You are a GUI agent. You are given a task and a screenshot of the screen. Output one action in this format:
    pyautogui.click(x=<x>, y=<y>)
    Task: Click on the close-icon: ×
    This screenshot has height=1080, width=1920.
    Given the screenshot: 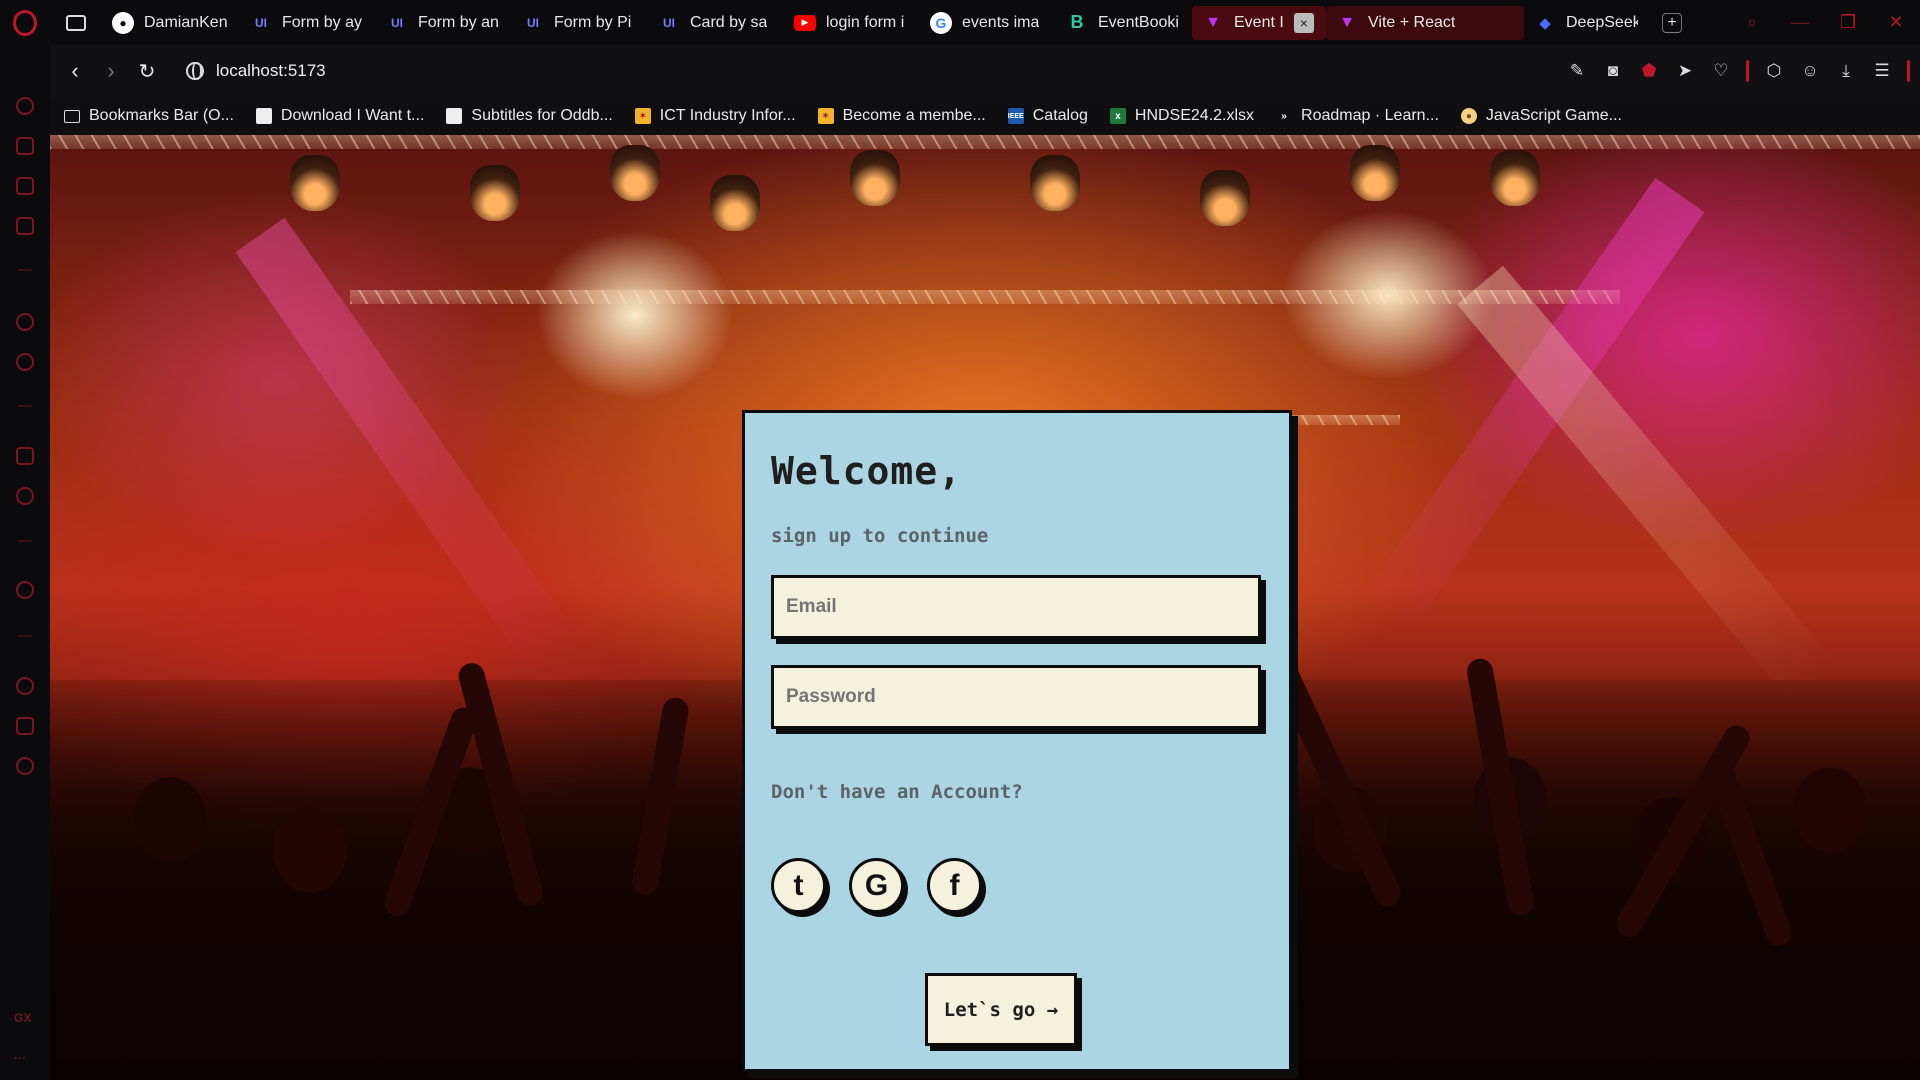 What is the action you would take?
    pyautogui.click(x=1303, y=22)
    